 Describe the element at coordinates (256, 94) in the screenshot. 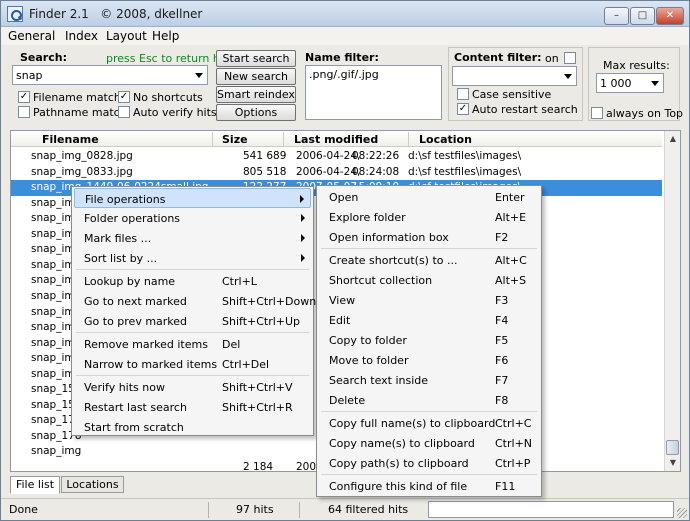

I see `smart-reindex-button: Smart reindex` at that location.